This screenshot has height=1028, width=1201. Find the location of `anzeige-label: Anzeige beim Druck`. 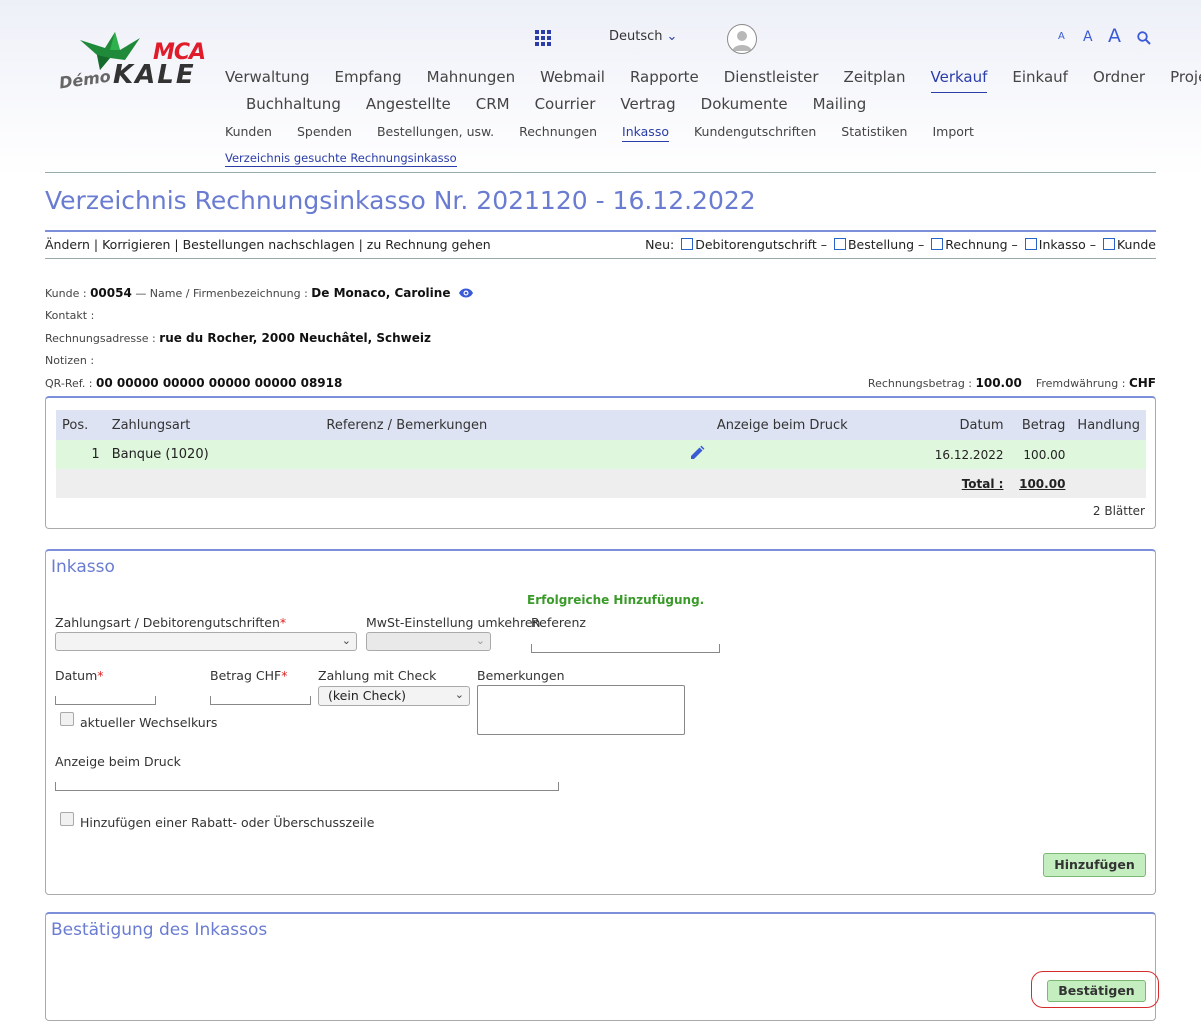

anzeige-label: Anzeige beim Druck is located at coordinates (118, 761).